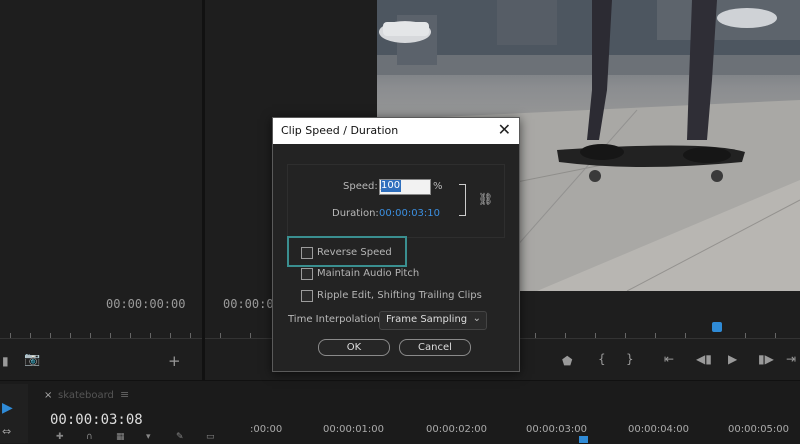 Image resolution: width=800 pixels, height=444 pixels. What do you see at coordinates (659, 429) in the screenshot?
I see `ruler-label: 00:00:04:00` at bounding box center [659, 429].